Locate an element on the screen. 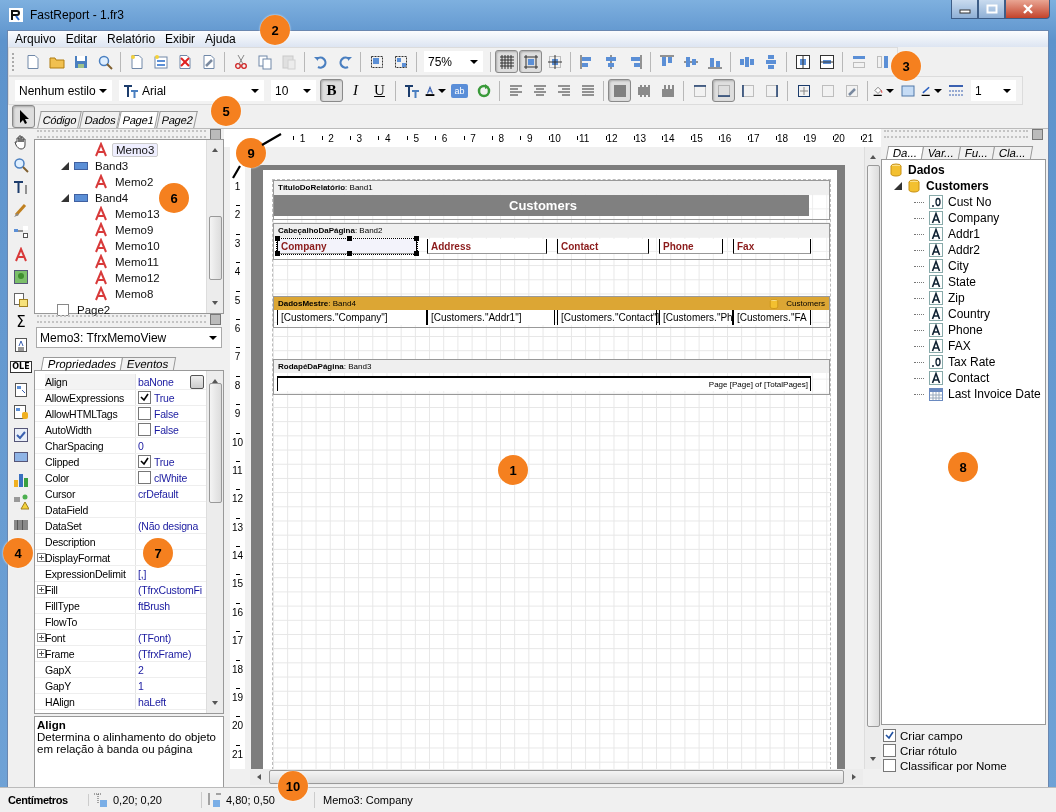  tree-item: FAX is located at coordinates (959, 346).